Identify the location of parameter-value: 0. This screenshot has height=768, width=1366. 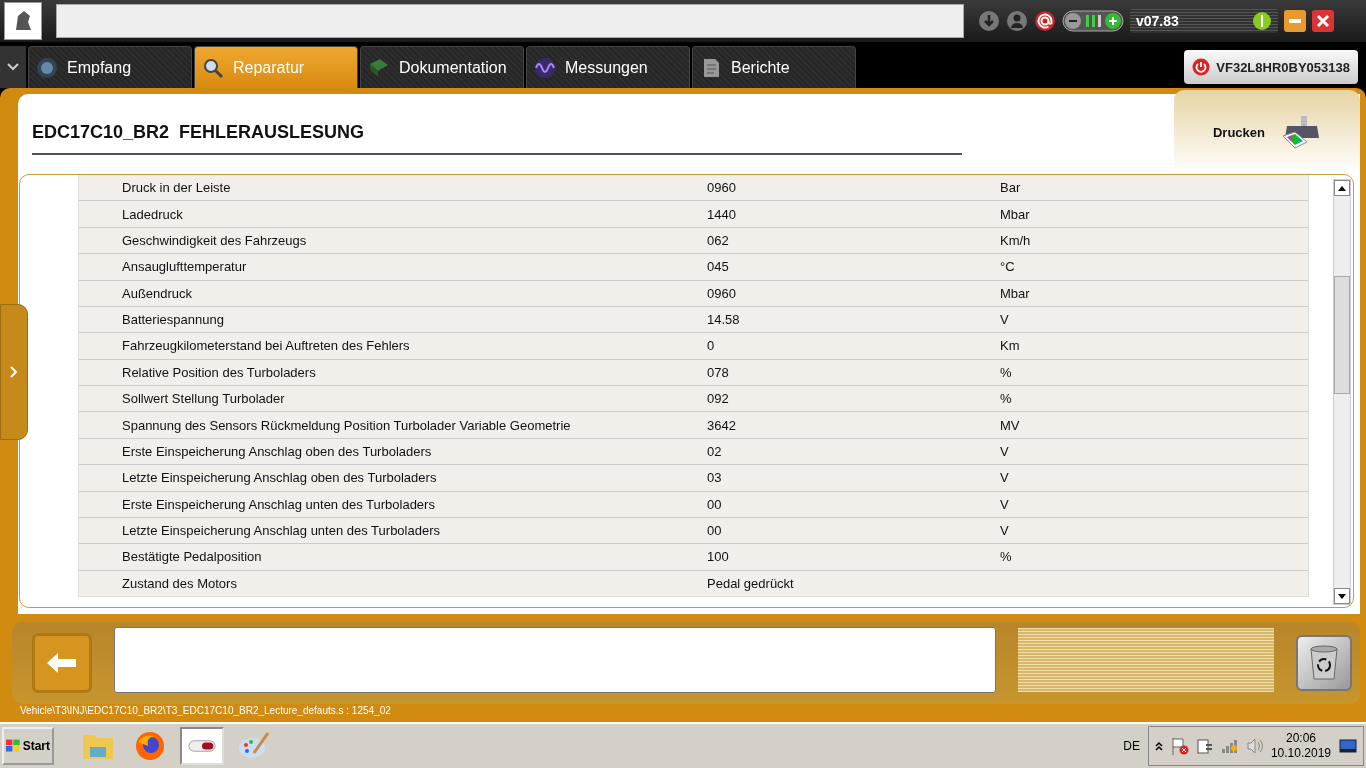
(711, 346).